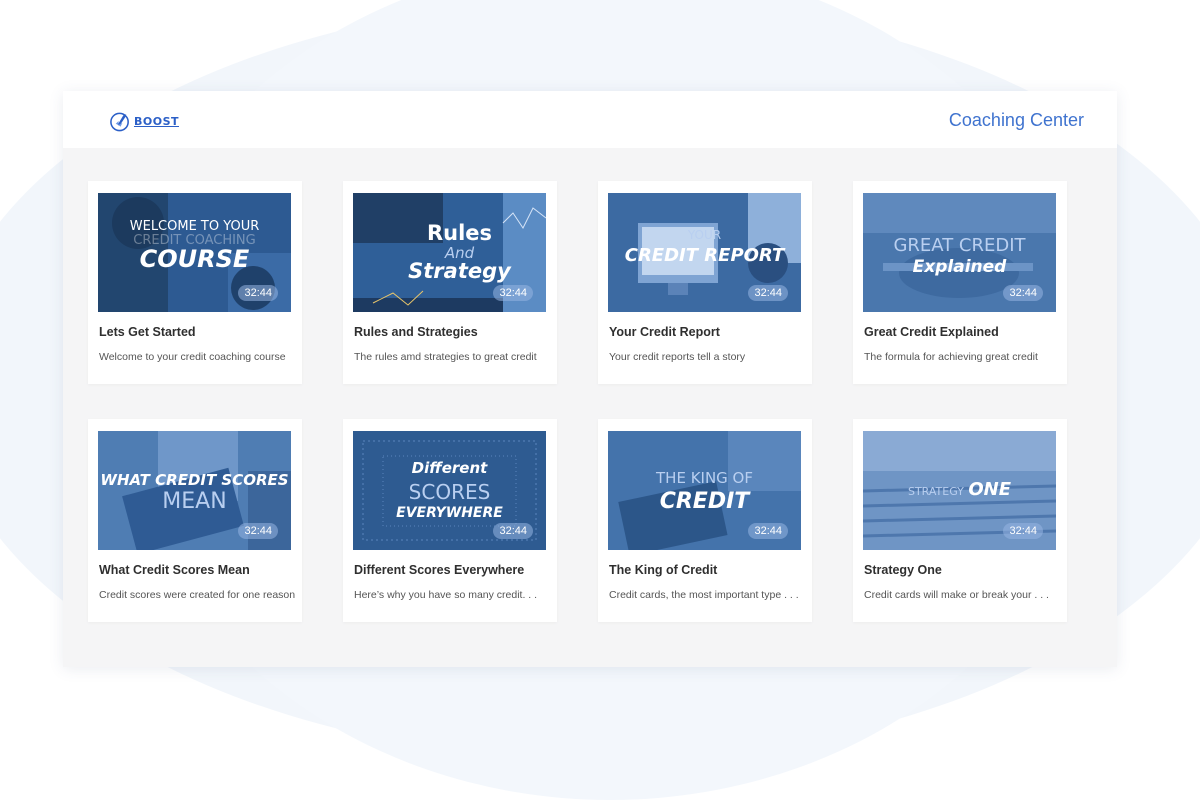 The width and height of the screenshot is (1200, 800). I want to click on course-thumbnail: YOUR CREDIT REPORT 32:44, so click(704, 252).